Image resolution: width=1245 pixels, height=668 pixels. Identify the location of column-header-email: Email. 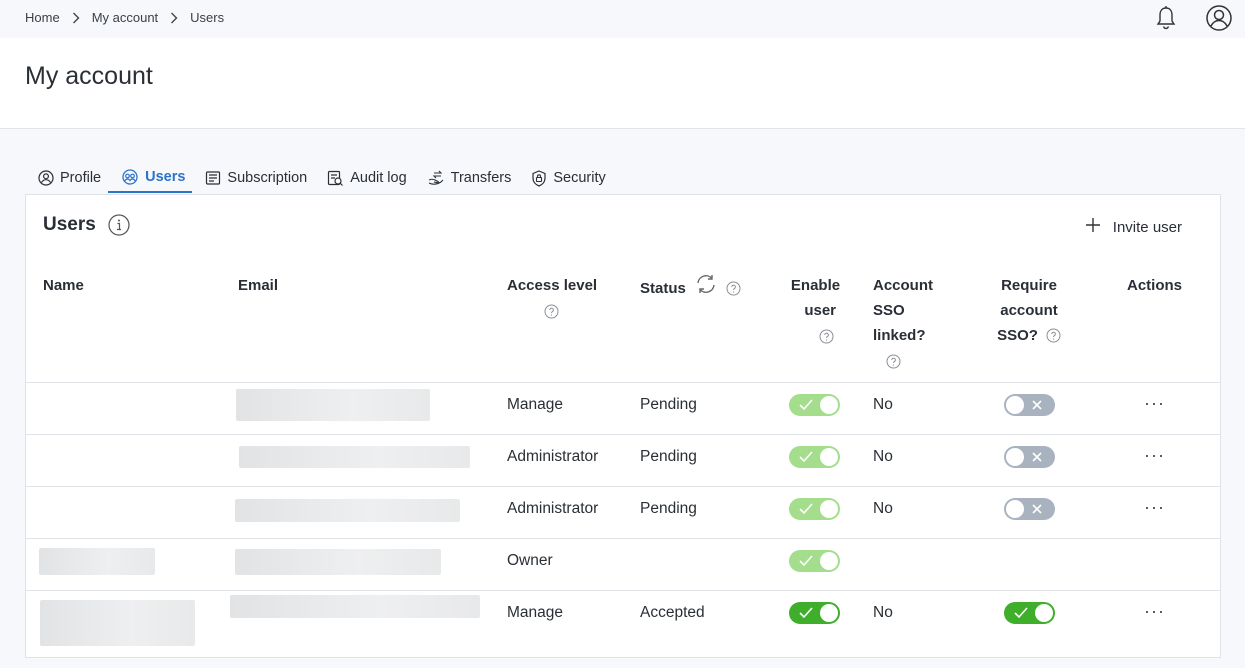
(258, 285).